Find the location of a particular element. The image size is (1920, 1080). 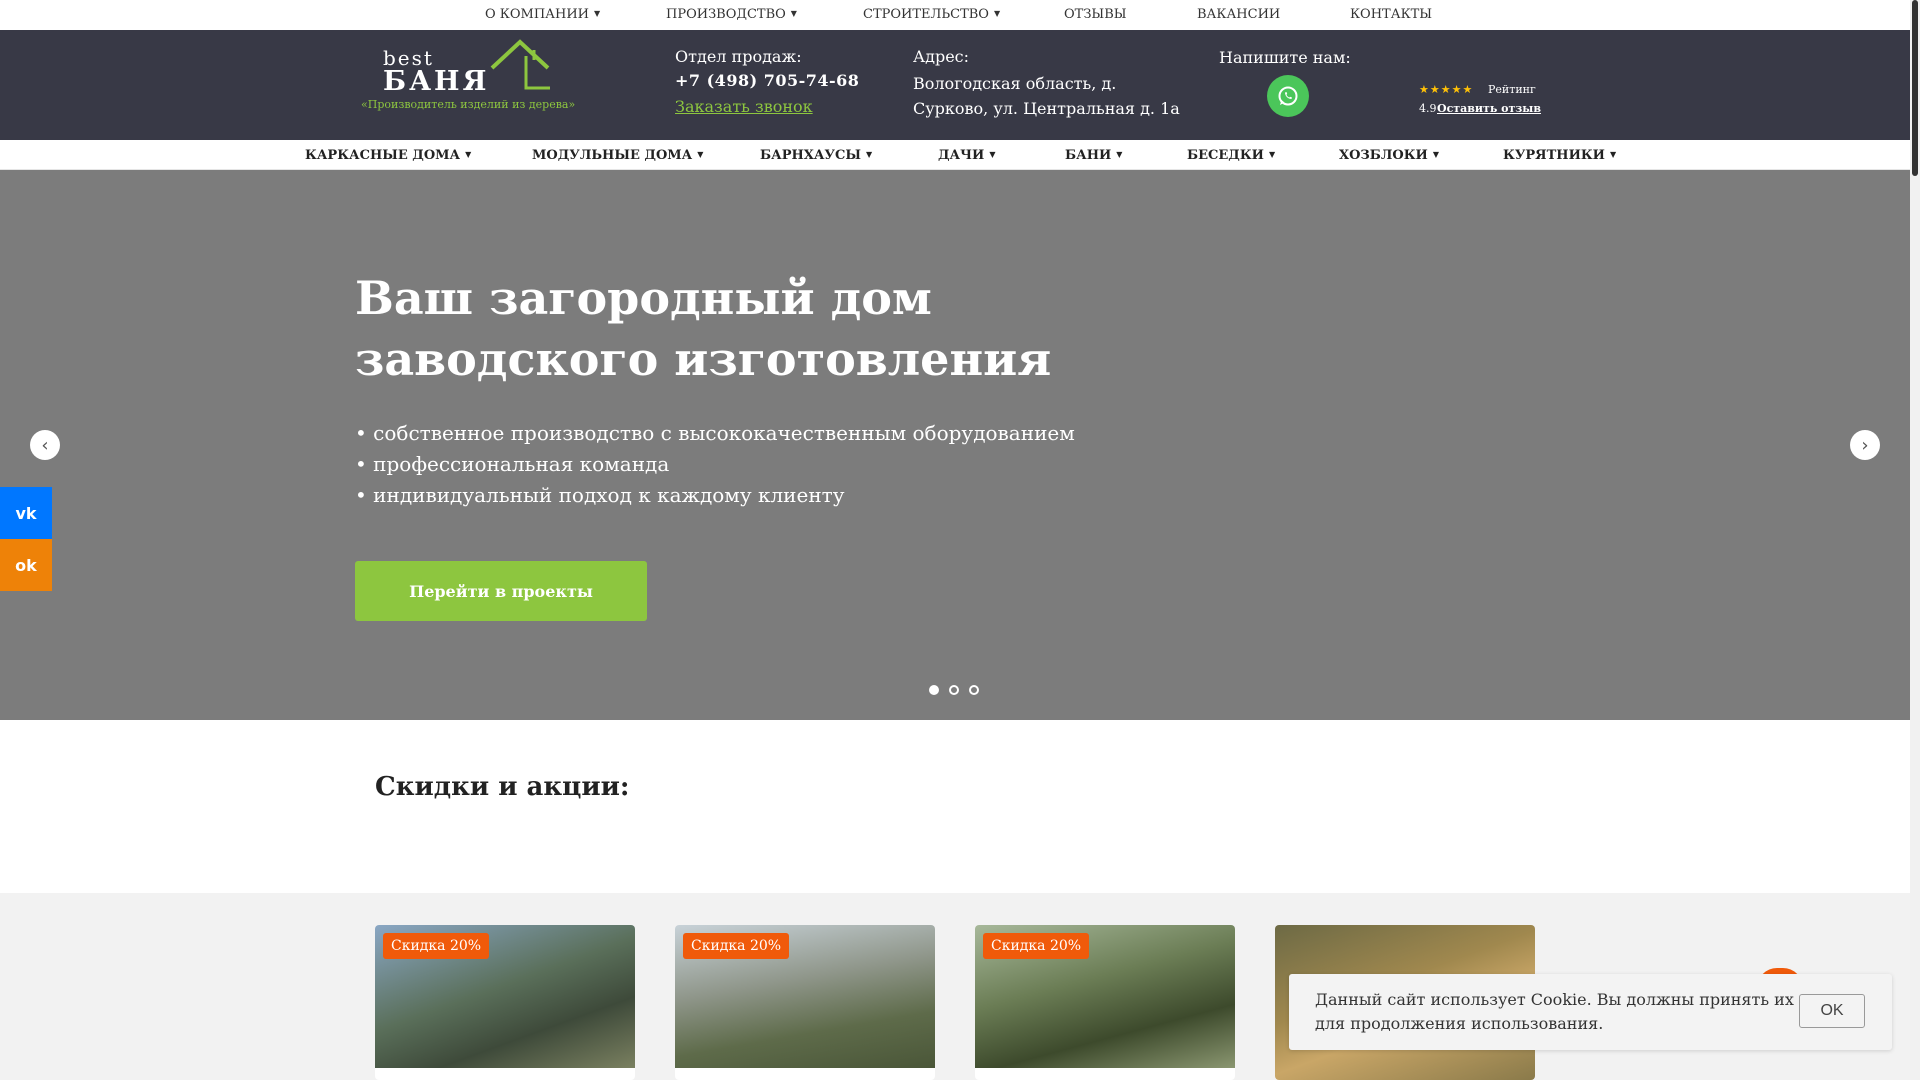

menu-item-label: ДАЧИ is located at coordinates (961, 155).